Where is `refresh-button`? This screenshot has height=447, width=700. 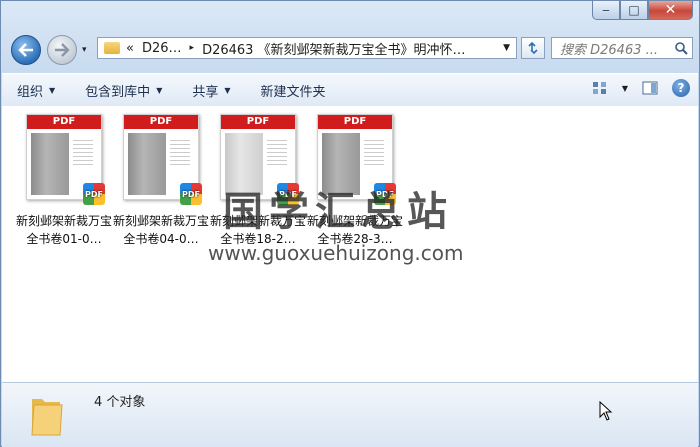 refresh-button is located at coordinates (533, 48).